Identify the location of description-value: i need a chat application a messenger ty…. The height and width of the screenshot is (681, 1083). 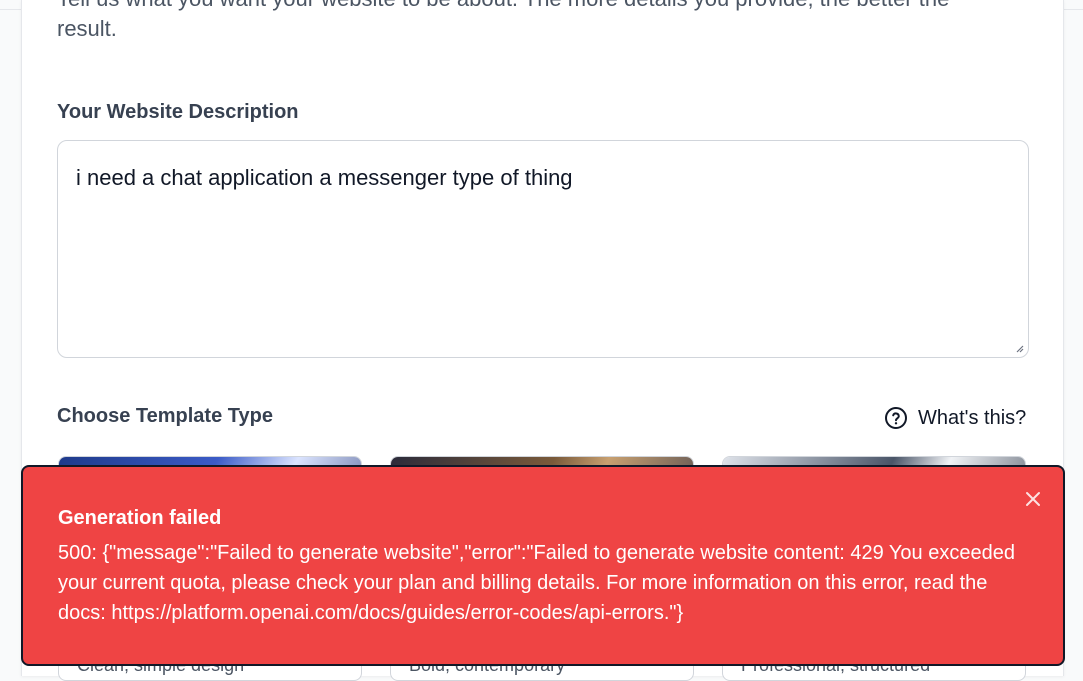
(324, 177).